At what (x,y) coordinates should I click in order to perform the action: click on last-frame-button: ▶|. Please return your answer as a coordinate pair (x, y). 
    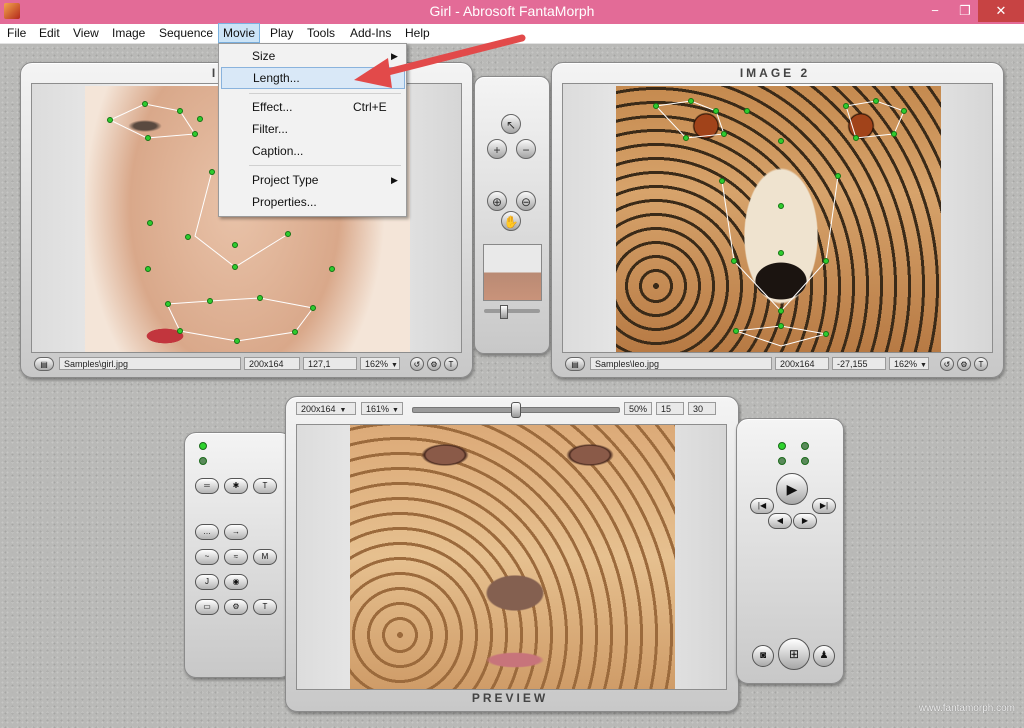
    Looking at the image, I should click on (824, 506).